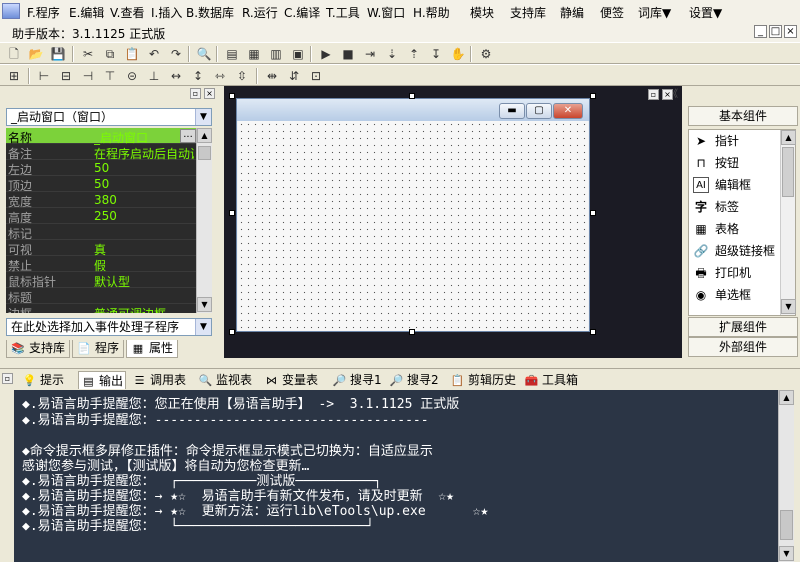  I want to click on menu-settings: 设置▼, so click(705, 12).